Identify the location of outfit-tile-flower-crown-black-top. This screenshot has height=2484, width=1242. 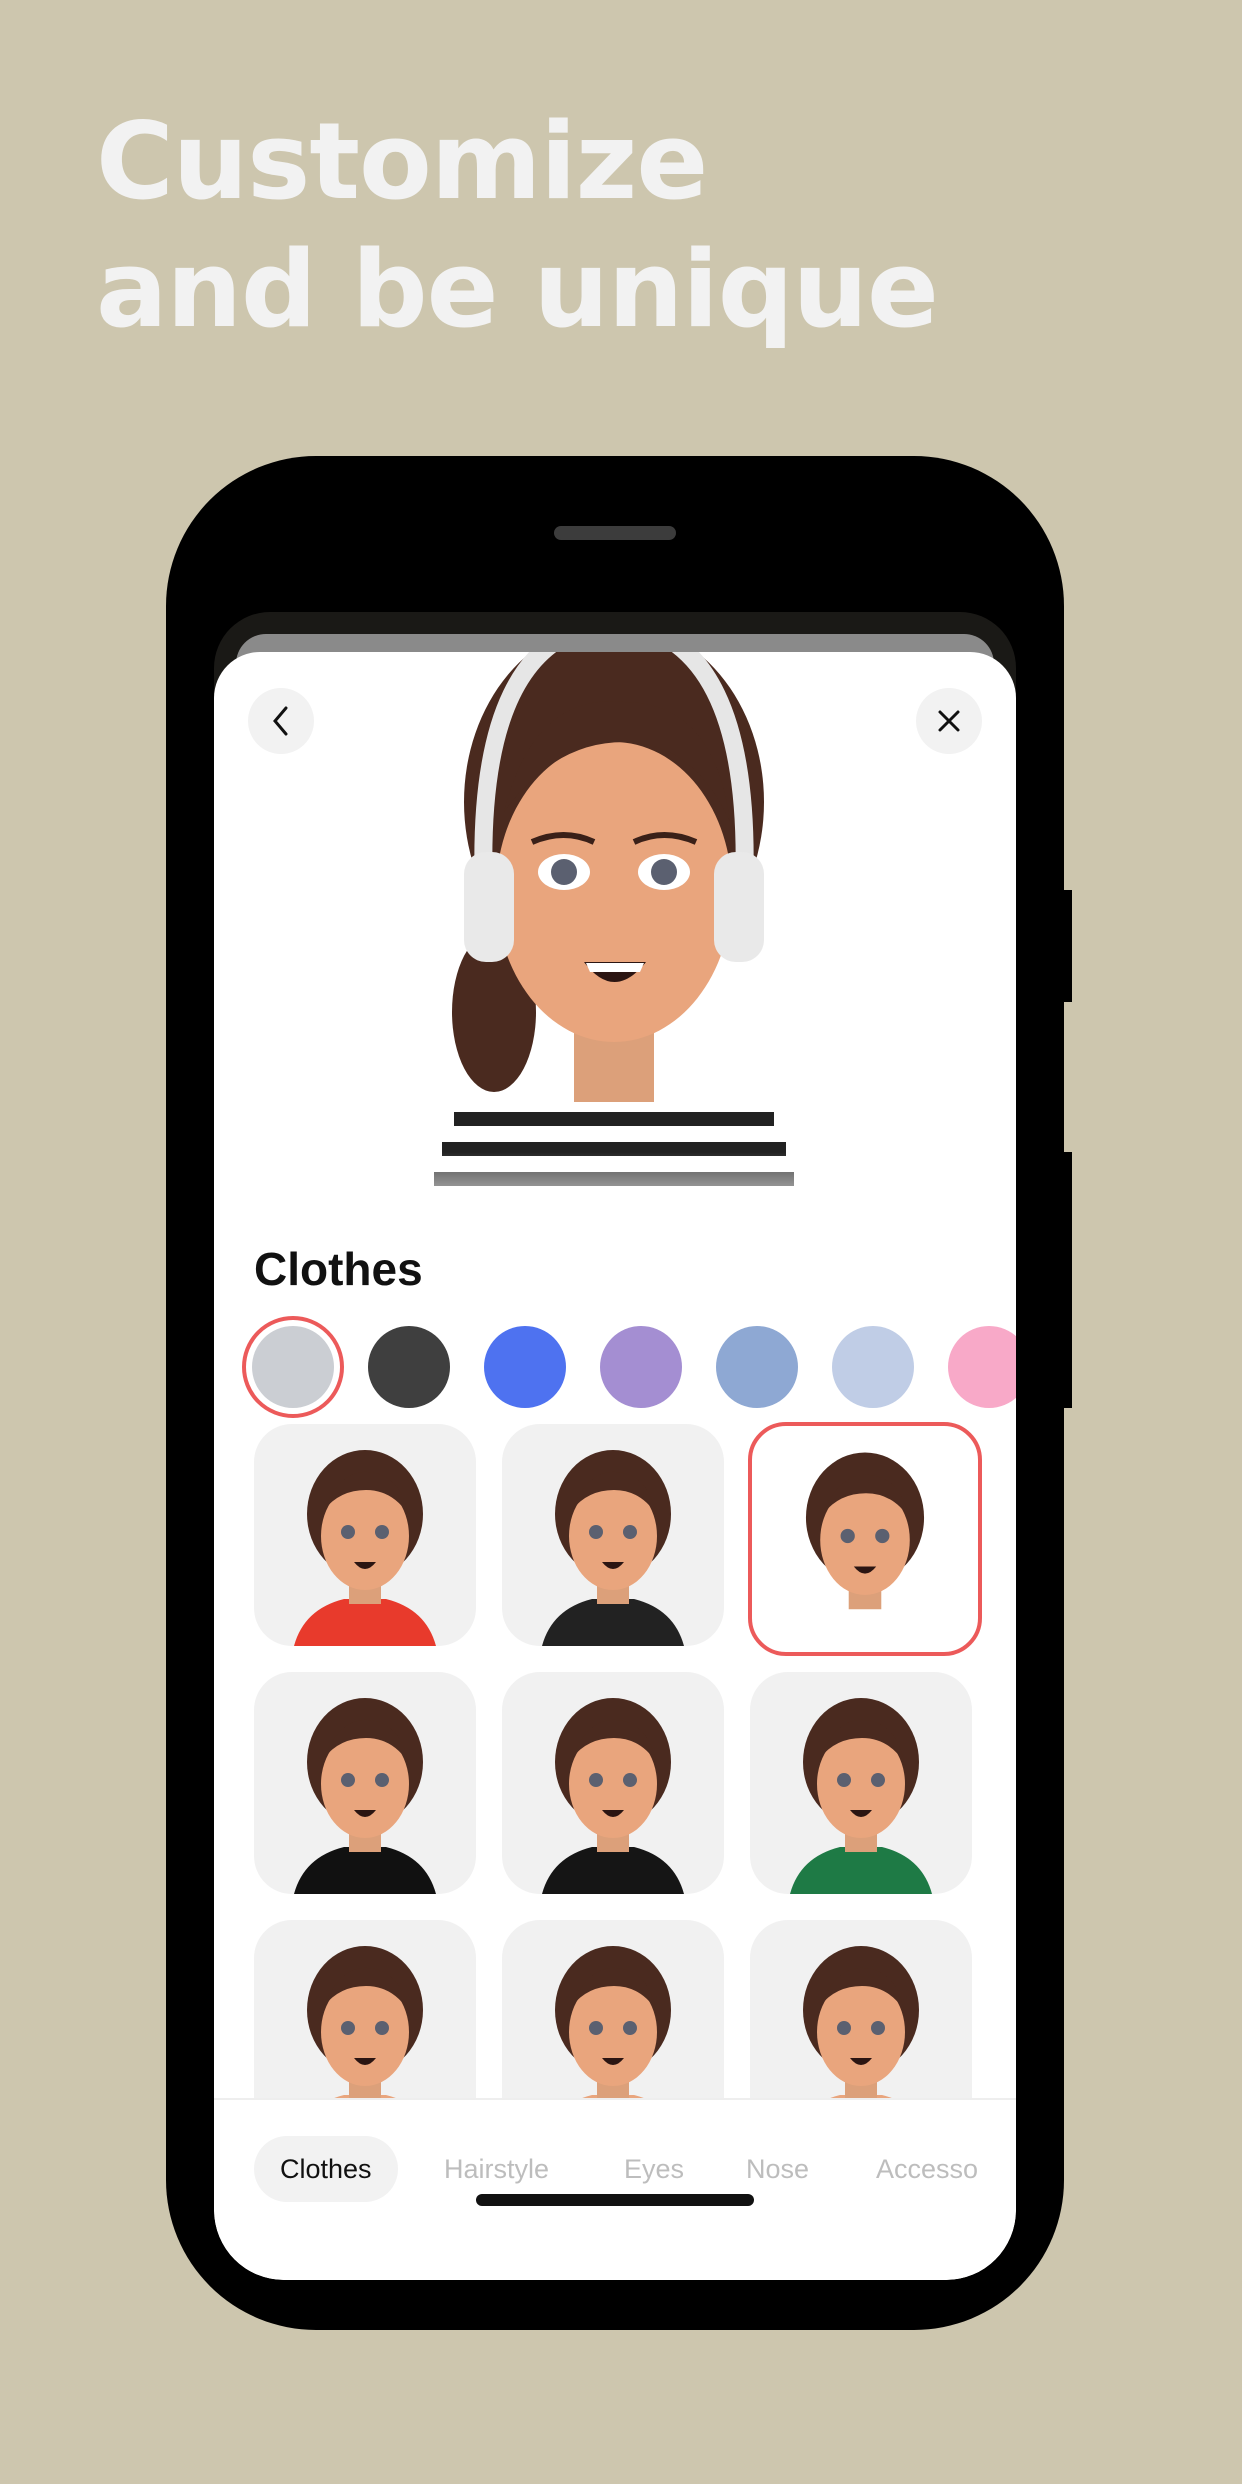
(365, 1783).